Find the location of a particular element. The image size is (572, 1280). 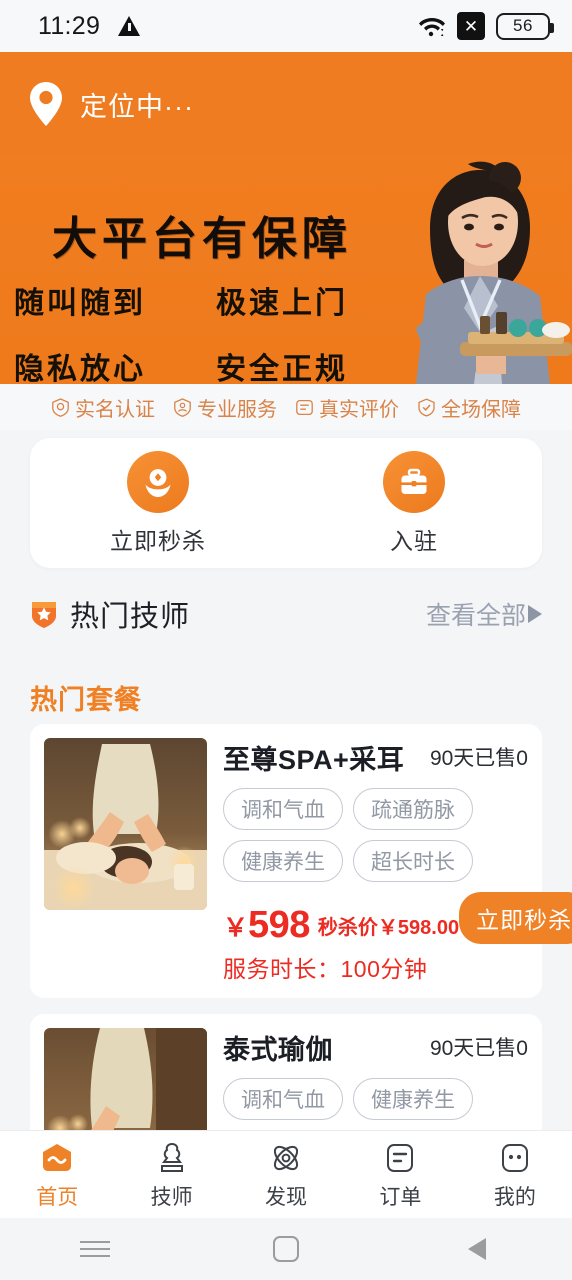

feature-badge: 真实评价 is located at coordinates (347, 407).